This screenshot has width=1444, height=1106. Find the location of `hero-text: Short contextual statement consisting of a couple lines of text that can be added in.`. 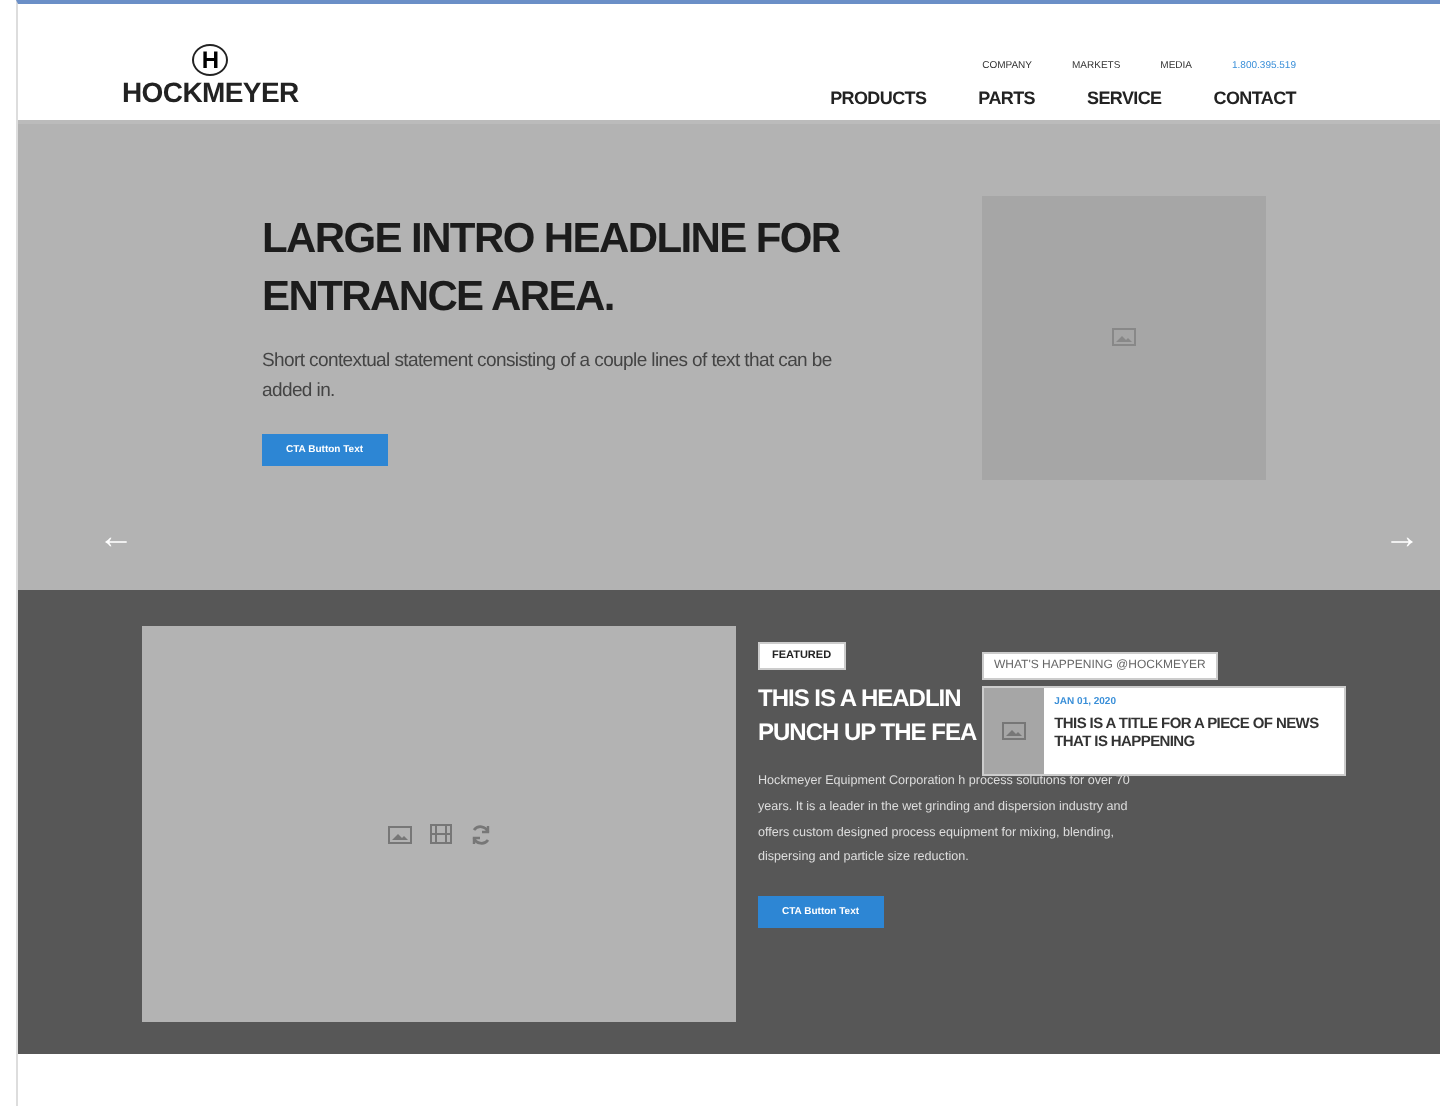

hero-text: Short contextual statement consisting of a couple lines of text that can be added in. is located at coordinates (548, 376).